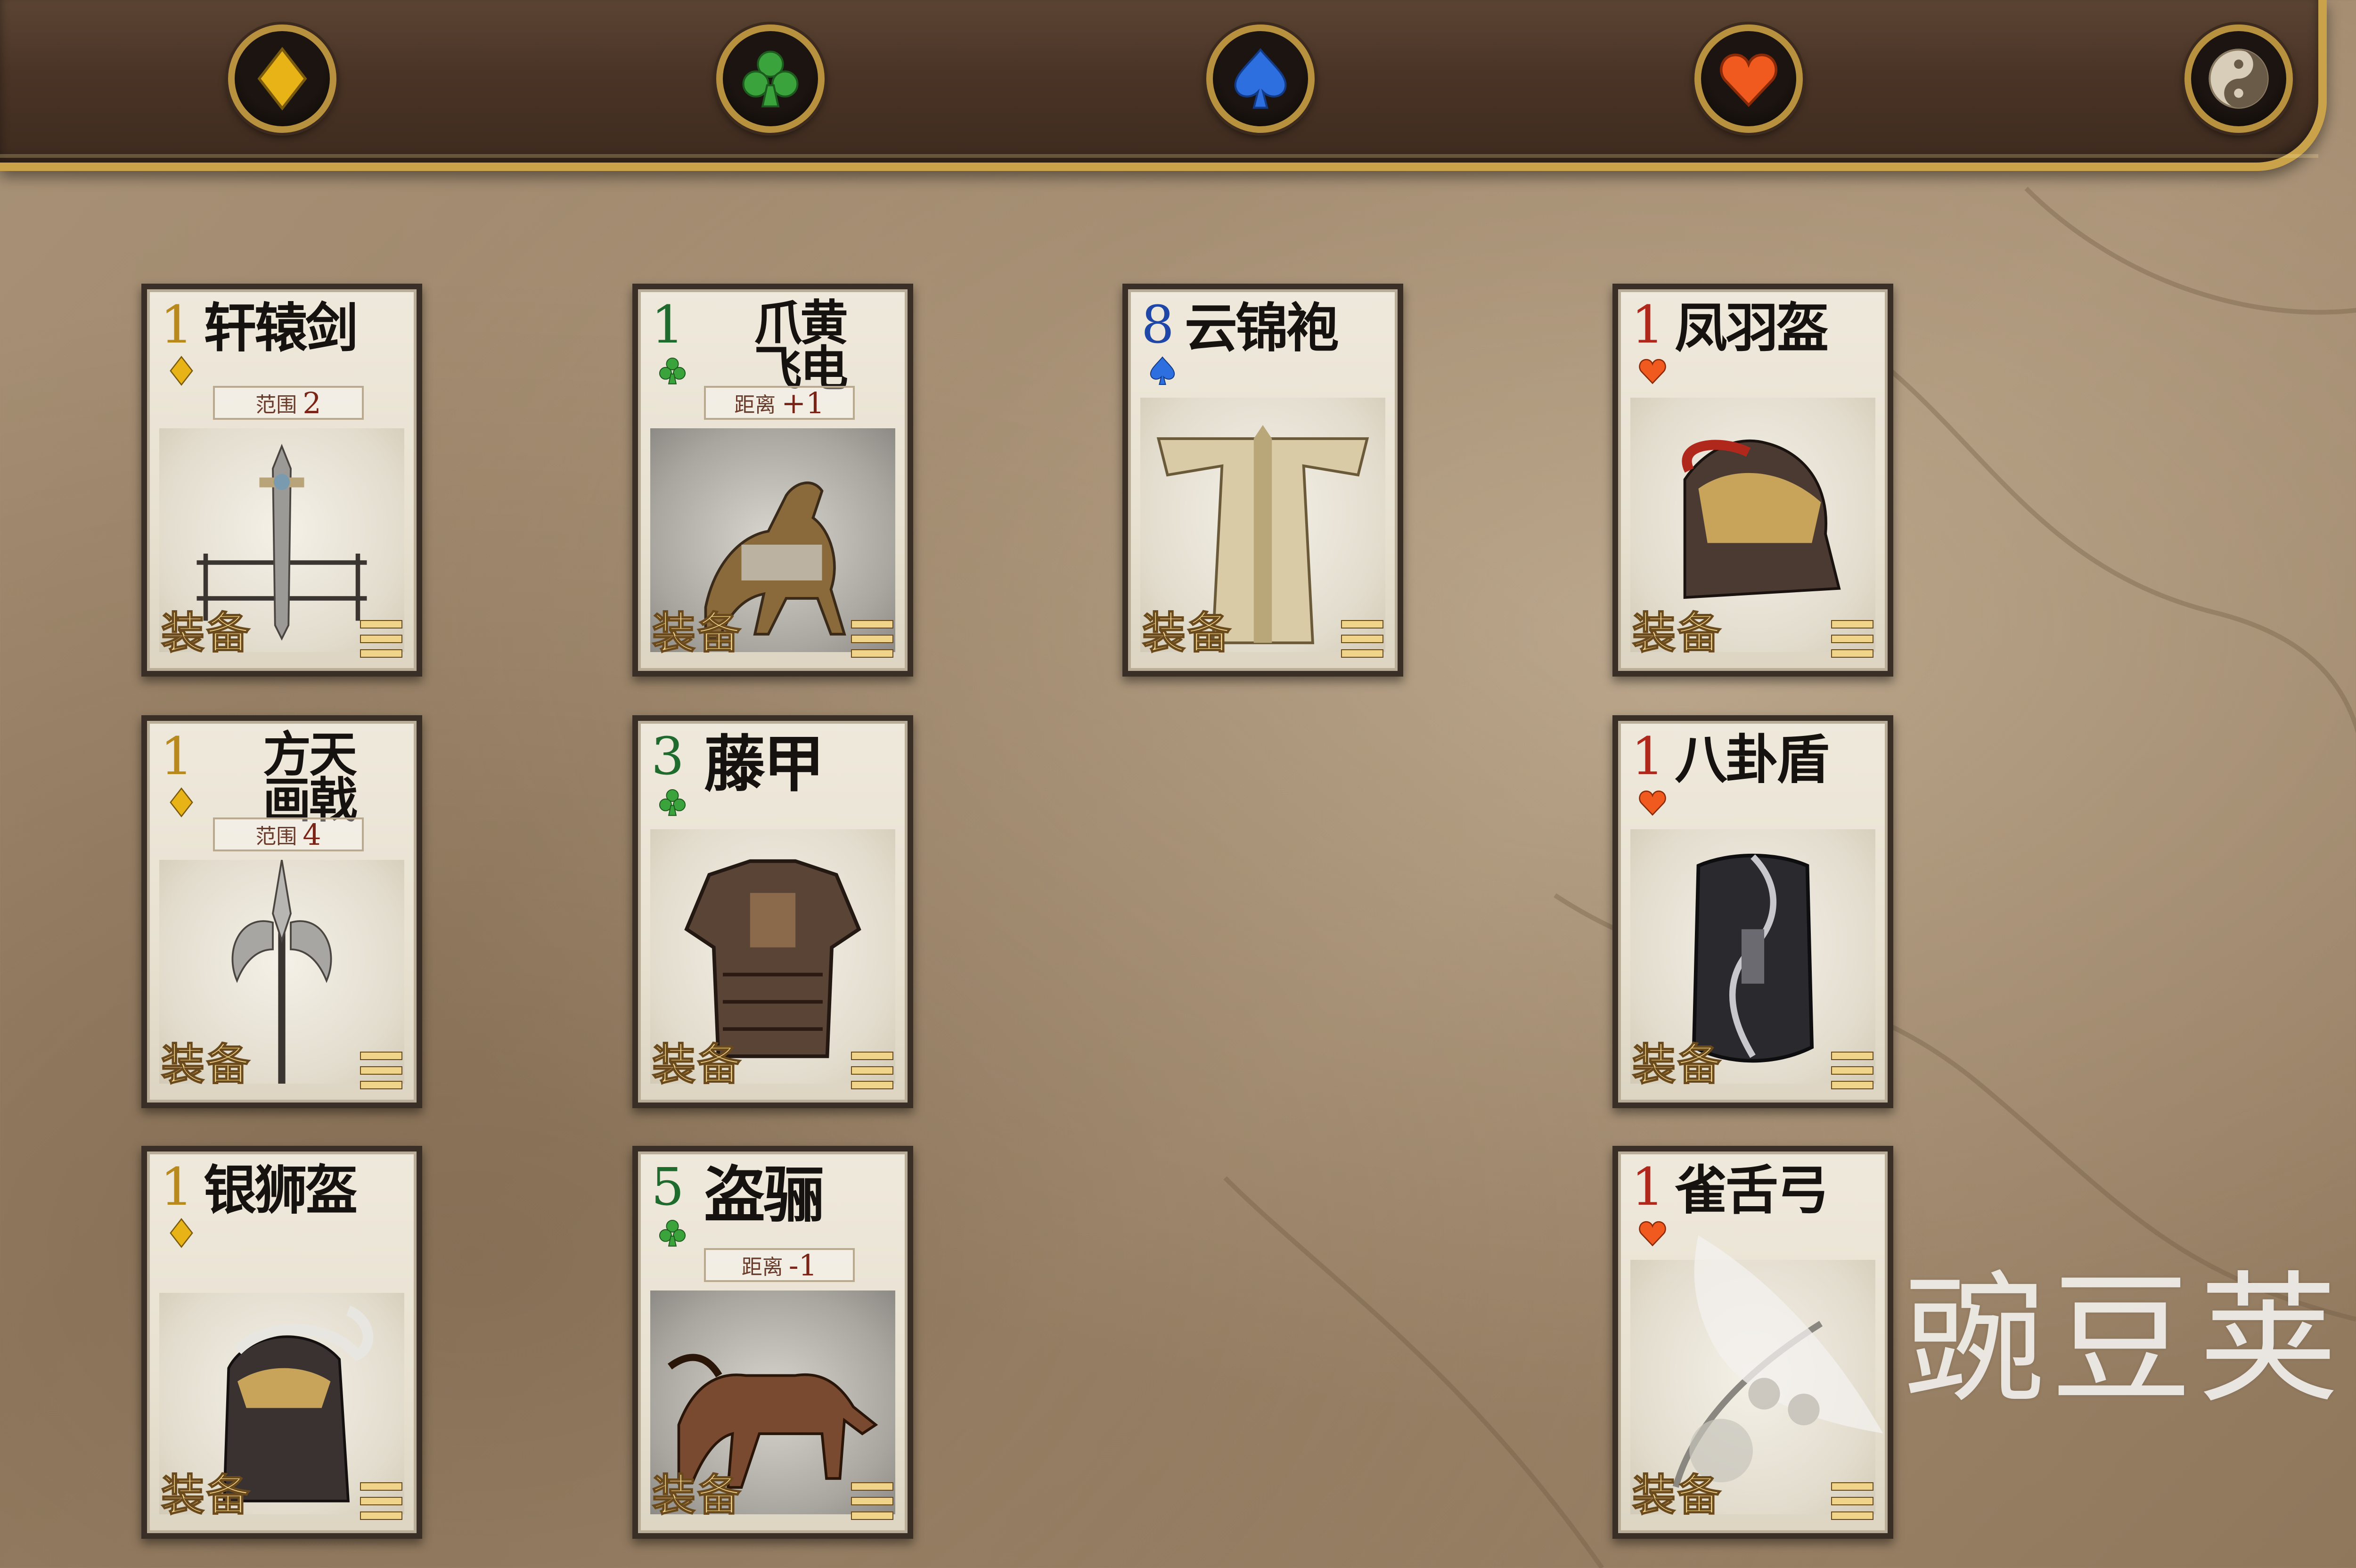  I want to click on watermark-text: 豌豆荚, so click(2124, 1340).